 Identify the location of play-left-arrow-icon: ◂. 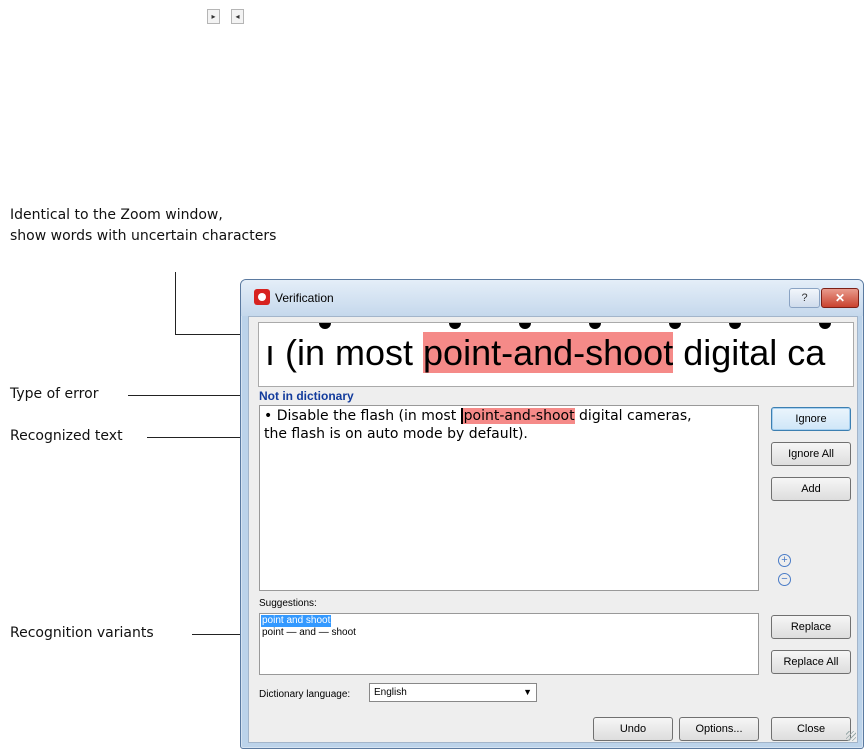
(237, 16).